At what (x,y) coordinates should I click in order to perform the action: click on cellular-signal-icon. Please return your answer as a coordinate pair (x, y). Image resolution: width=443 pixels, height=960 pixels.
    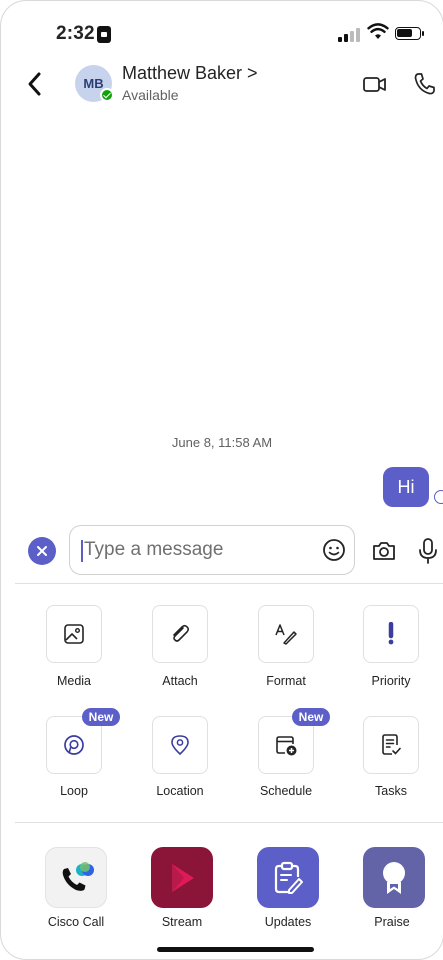
    Looking at the image, I should click on (350, 34).